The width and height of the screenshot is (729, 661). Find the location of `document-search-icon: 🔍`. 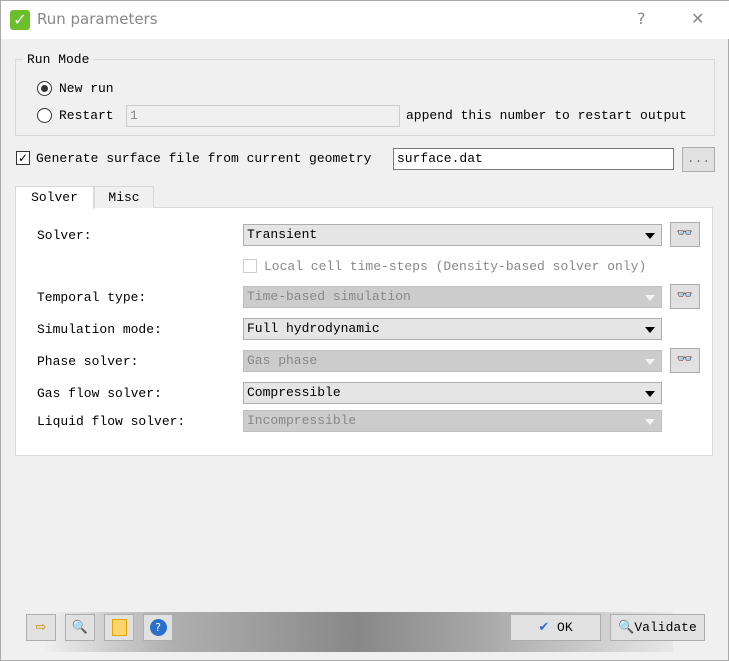

document-search-icon: 🔍 is located at coordinates (80, 627).